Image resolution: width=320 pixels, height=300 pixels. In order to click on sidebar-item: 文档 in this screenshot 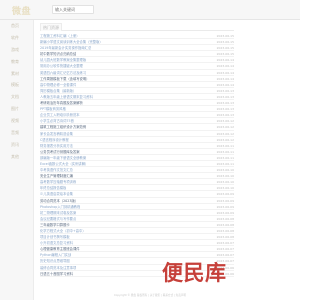, I will do `click(16, 97)`.